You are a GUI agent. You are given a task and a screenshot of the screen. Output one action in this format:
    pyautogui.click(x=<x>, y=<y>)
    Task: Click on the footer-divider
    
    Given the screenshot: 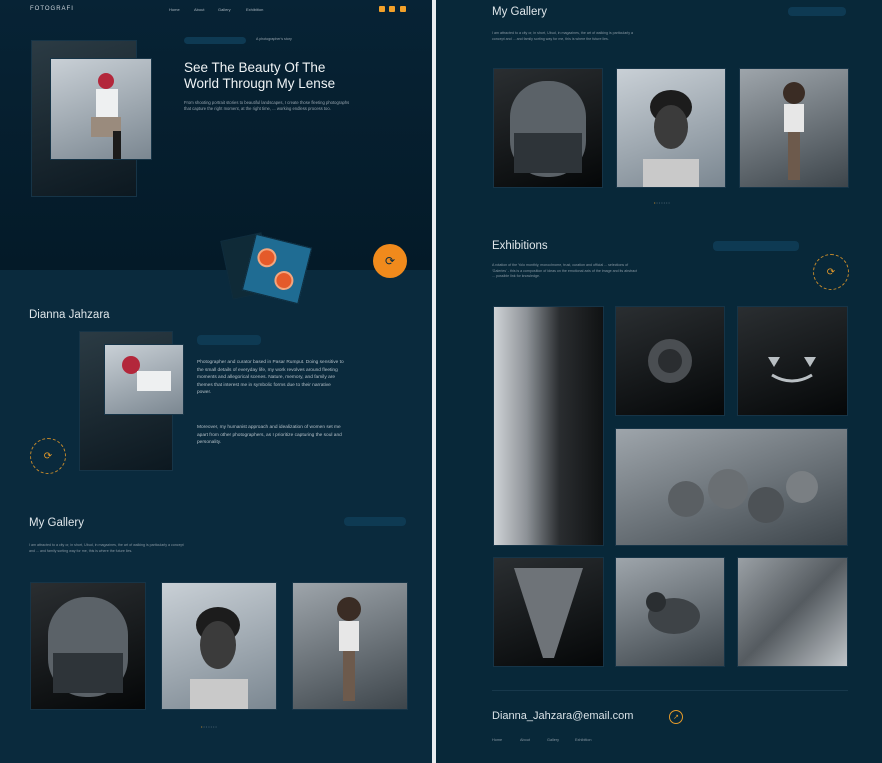 What is the action you would take?
    pyautogui.click(x=670, y=690)
    